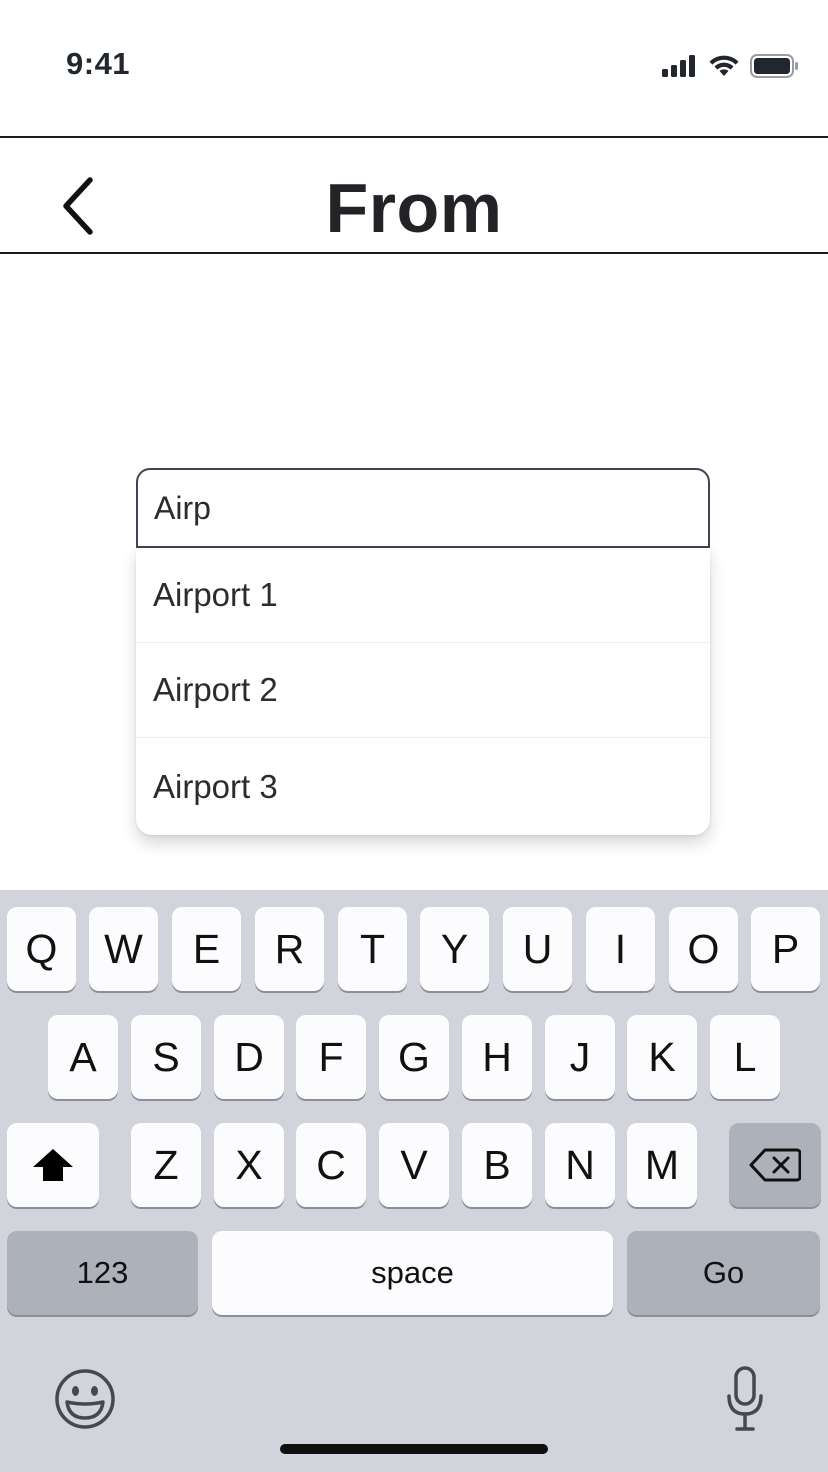 This screenshot has width=828, height=1472. I want to click on delete-backward-icon, so click(775, 1165).